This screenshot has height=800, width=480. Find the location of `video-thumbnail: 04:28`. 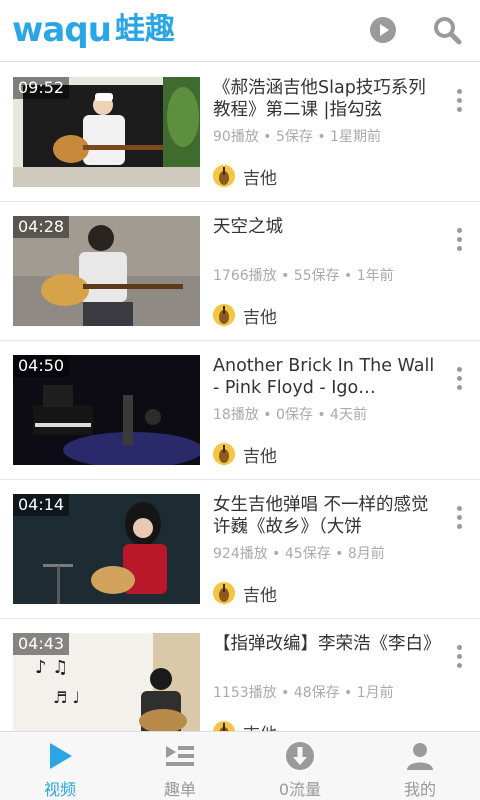

video-thumbnail: 04:28 is located at coordinates (106, 271).